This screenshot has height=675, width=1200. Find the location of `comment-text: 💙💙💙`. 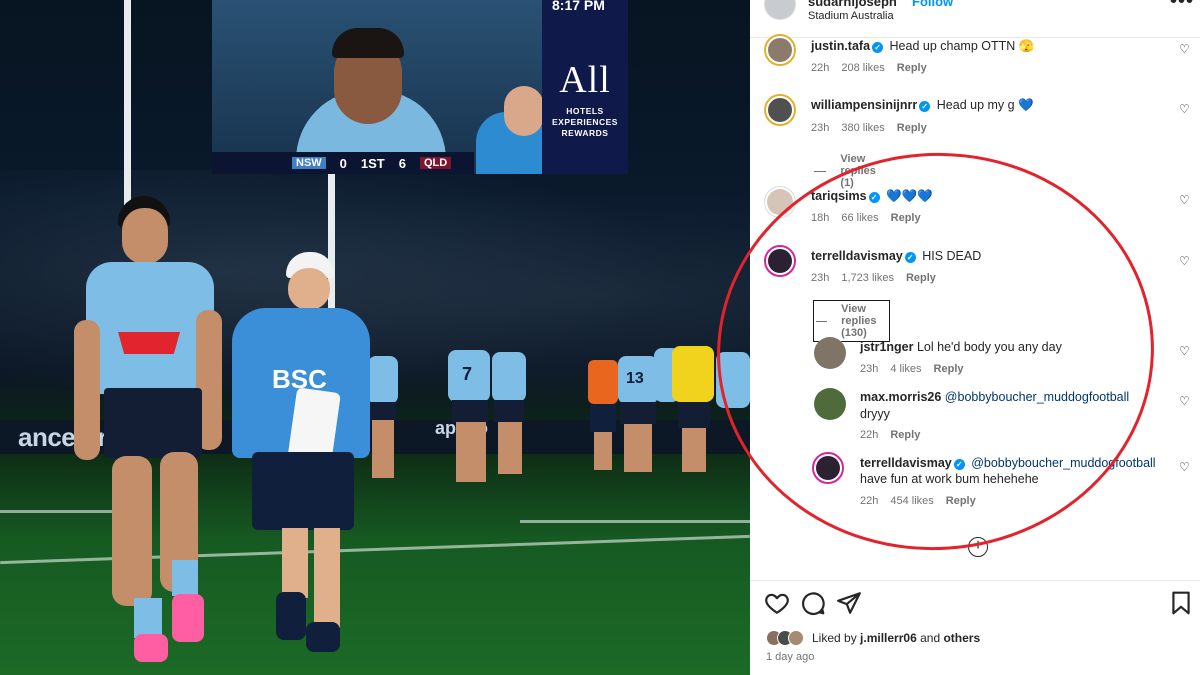

comment-text: 💙💙💙 is located at coordinates (909, 196).